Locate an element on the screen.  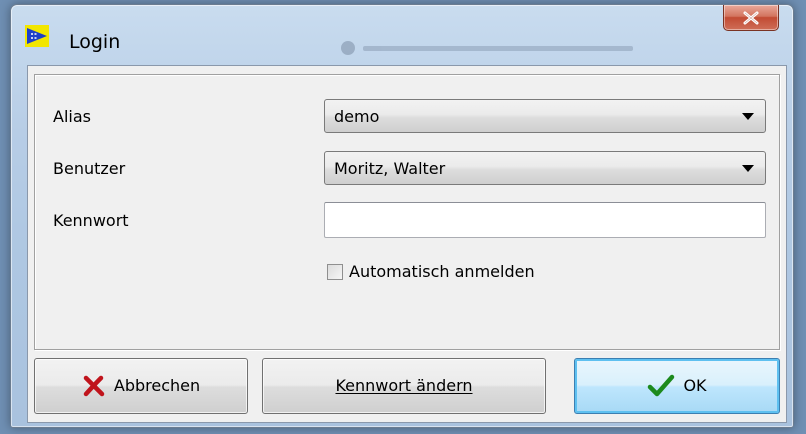
user-dropdown: Moritz, Walter is located at coordinates (545, 168).